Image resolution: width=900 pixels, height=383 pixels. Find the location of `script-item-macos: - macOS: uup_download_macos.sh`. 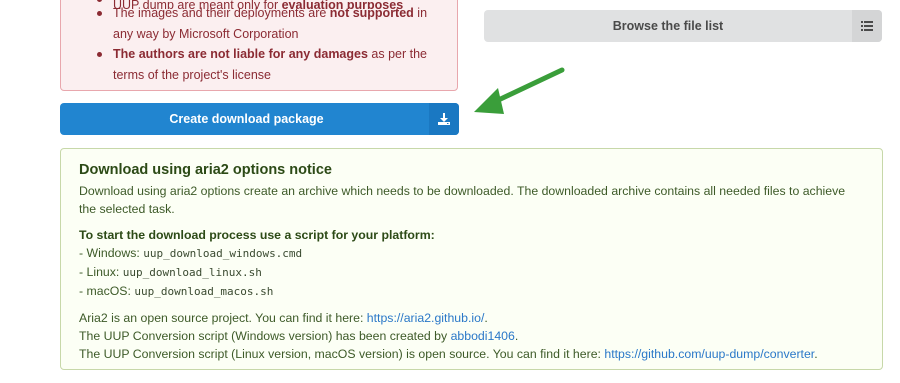

script-item-macos: - macOS: uup_download_macos.sh is located at coordinates (471, 291).